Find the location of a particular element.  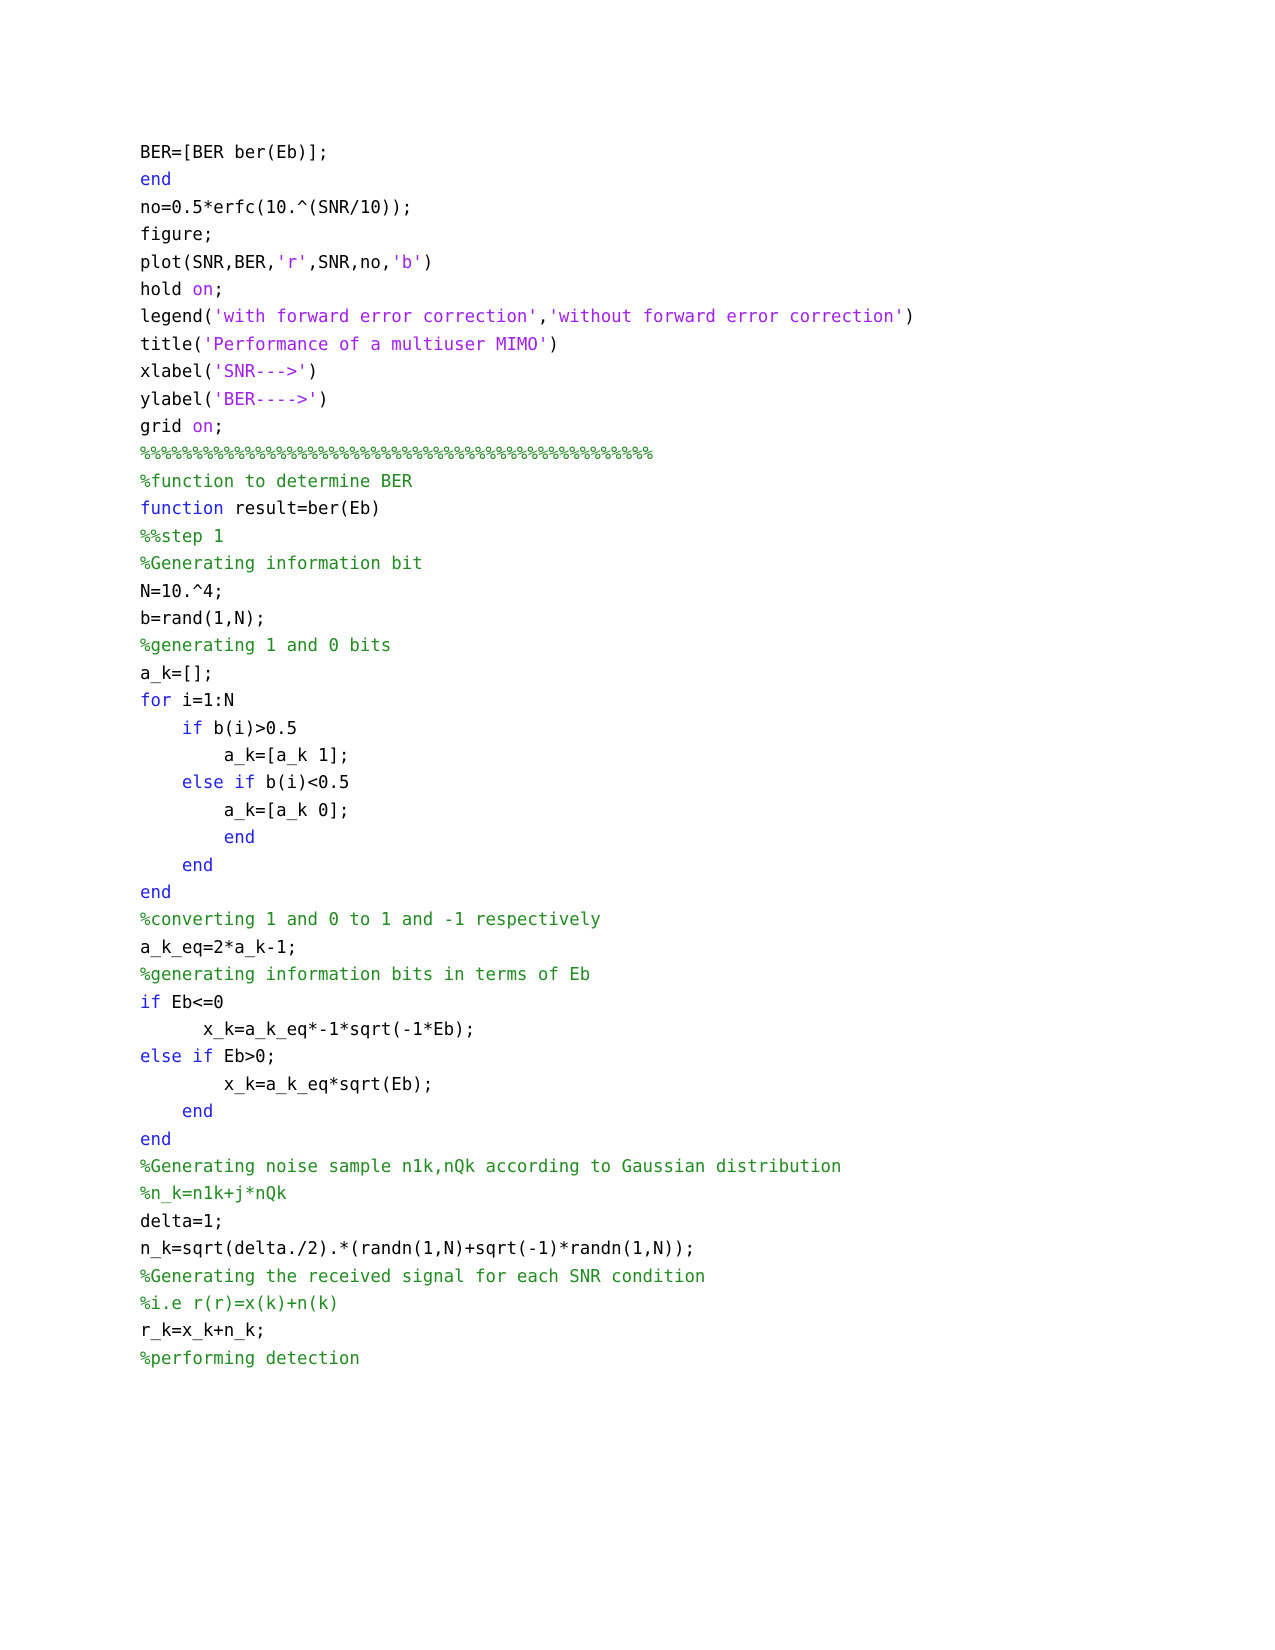

code-line: a_k=[a_k 1]; is located at coordinates (585, 756).